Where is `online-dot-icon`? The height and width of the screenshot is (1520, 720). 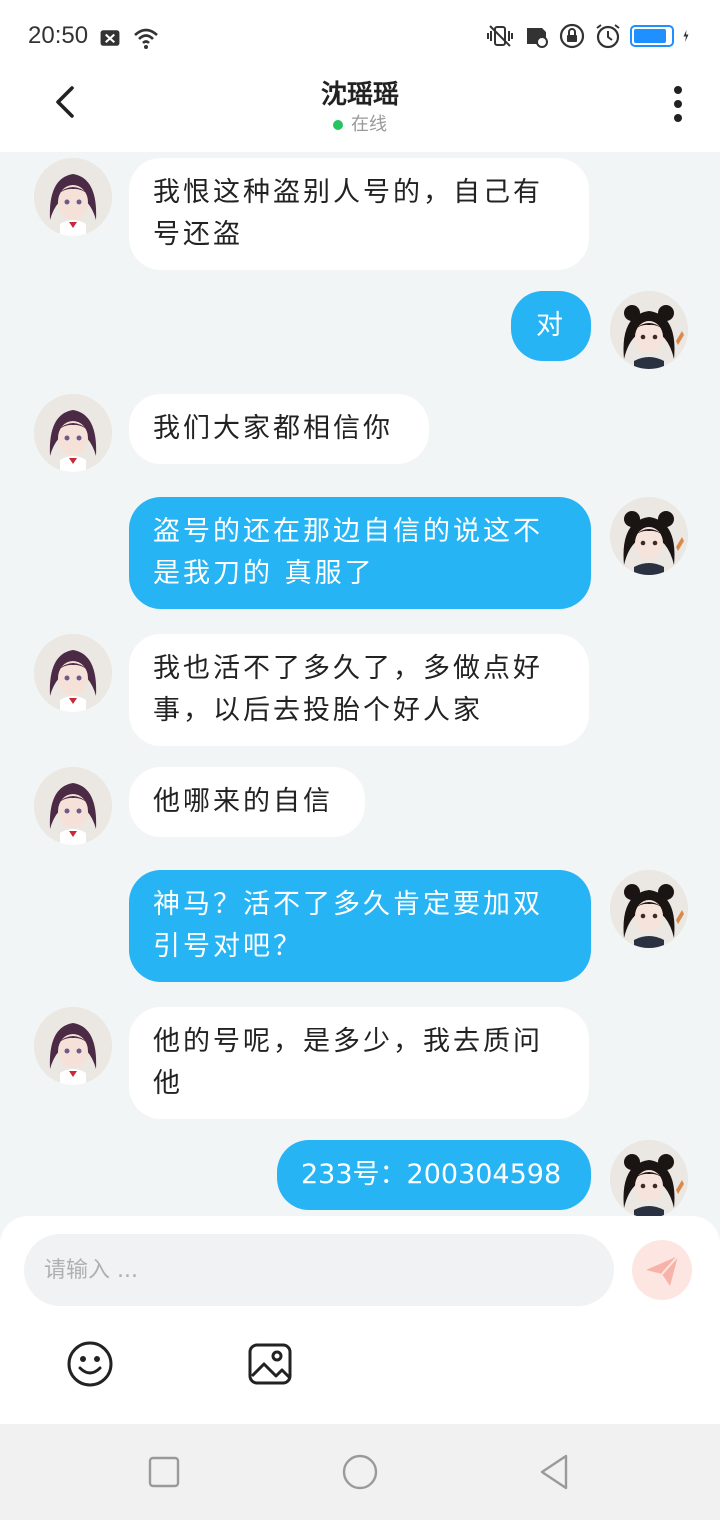
online-dot-icon is located at coordinates (338, 125).